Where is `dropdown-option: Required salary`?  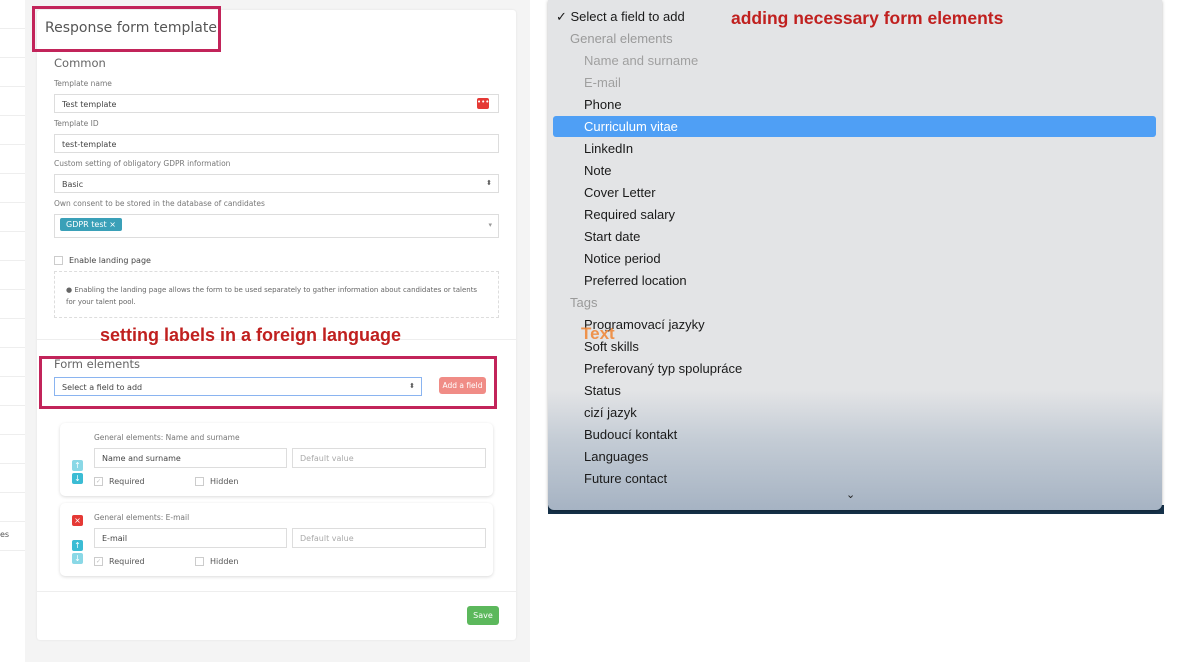 dropdown-option: Required salary is located at coordinates (629, 215).